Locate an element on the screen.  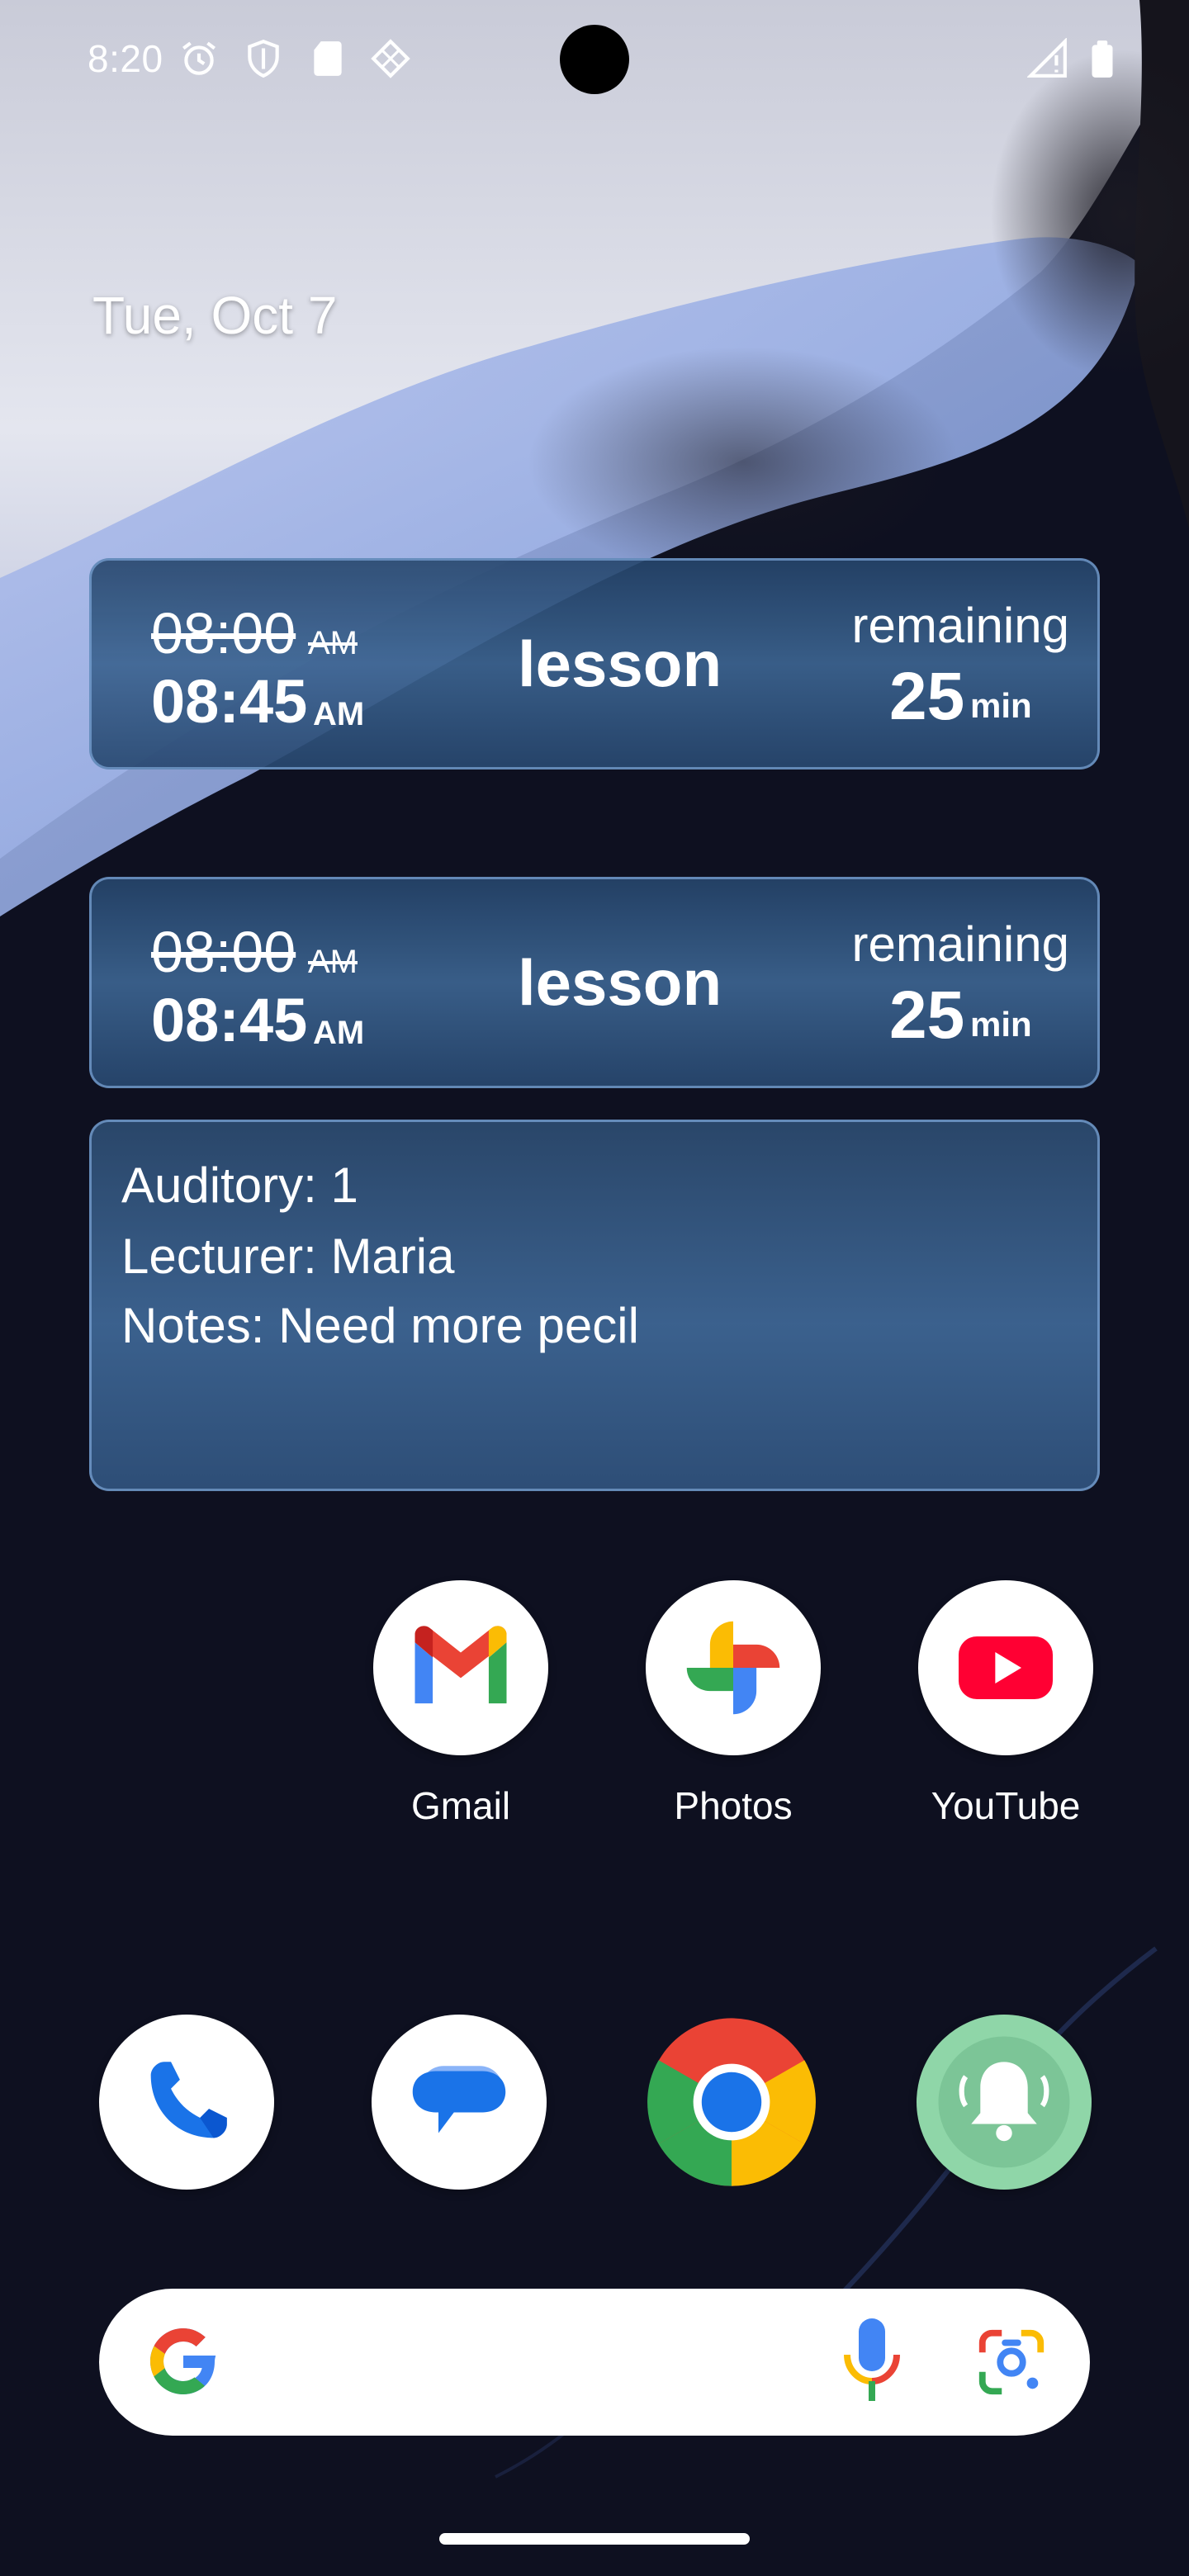
navigation-handle is located at coordinates (594, 2539).